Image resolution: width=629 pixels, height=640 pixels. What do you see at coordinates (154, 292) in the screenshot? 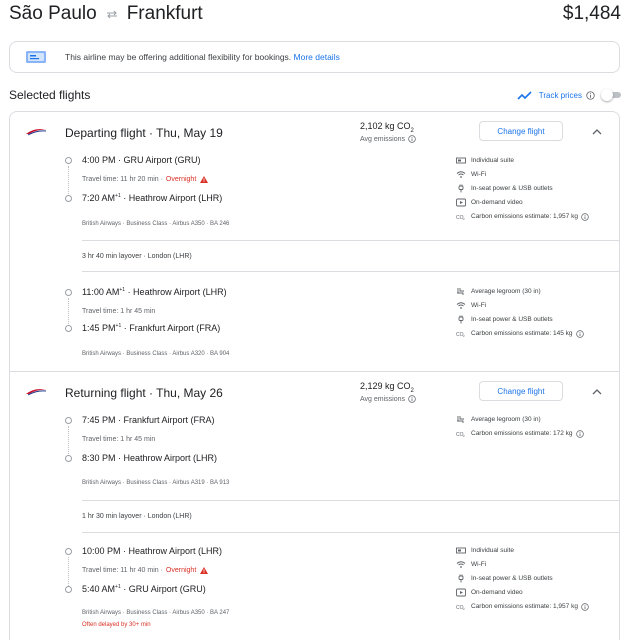
I see `segment-departure: 11:00 AM+1 · Heathrow Airport (LHR)` at bounding box center [154, 292].